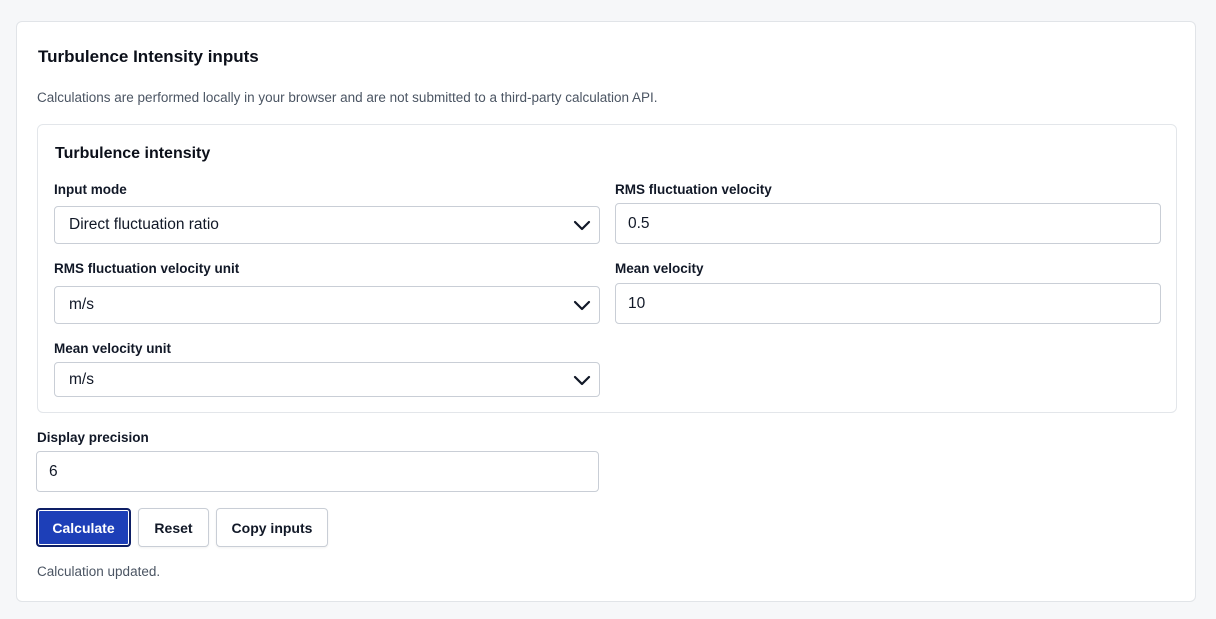 Image resolution: width=1216 pixels, height=619 pixels. I want to click on rms-velocity-input: 0.5, so click(888, 223).